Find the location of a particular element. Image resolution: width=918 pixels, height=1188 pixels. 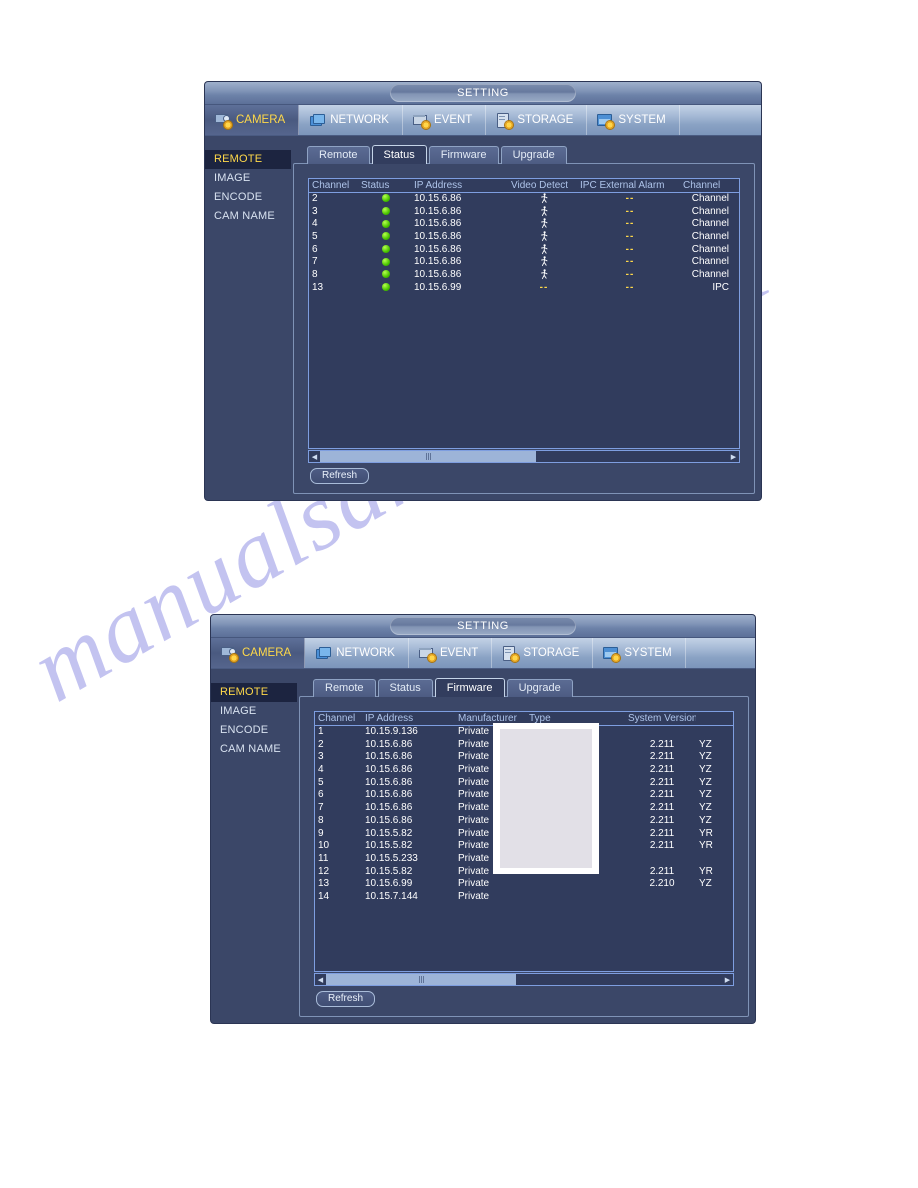

tab-status-2: Status is located at coordinates (405, 688).